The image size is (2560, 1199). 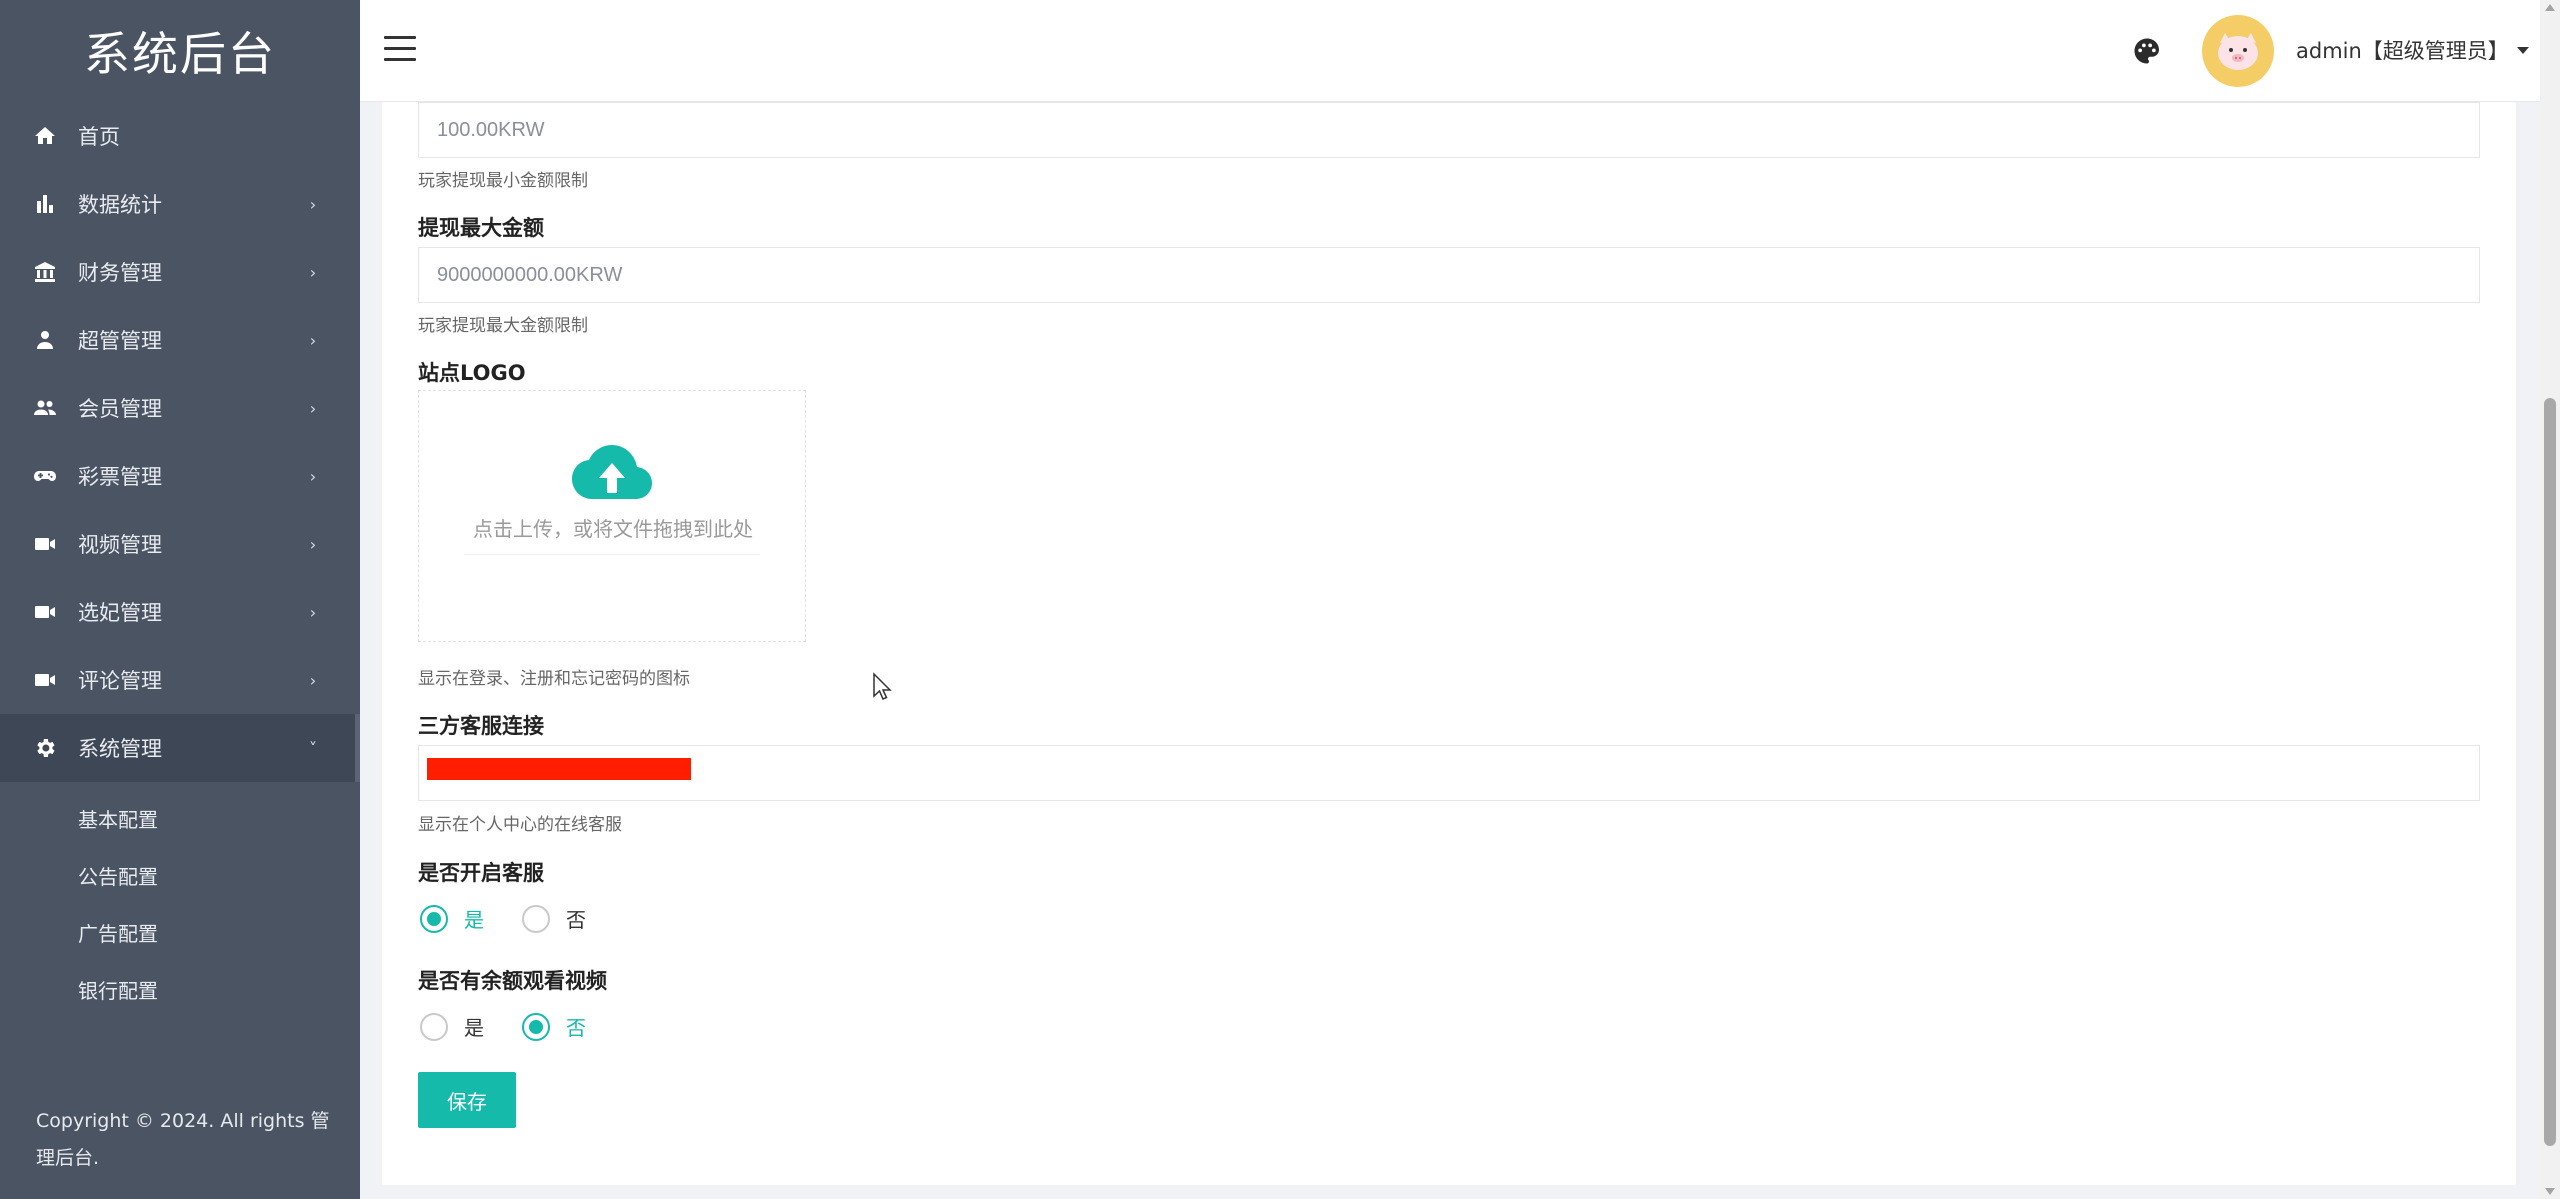 I want to click on max-amount-value: 9000000000.00KRW, so click(x=530, y=274).